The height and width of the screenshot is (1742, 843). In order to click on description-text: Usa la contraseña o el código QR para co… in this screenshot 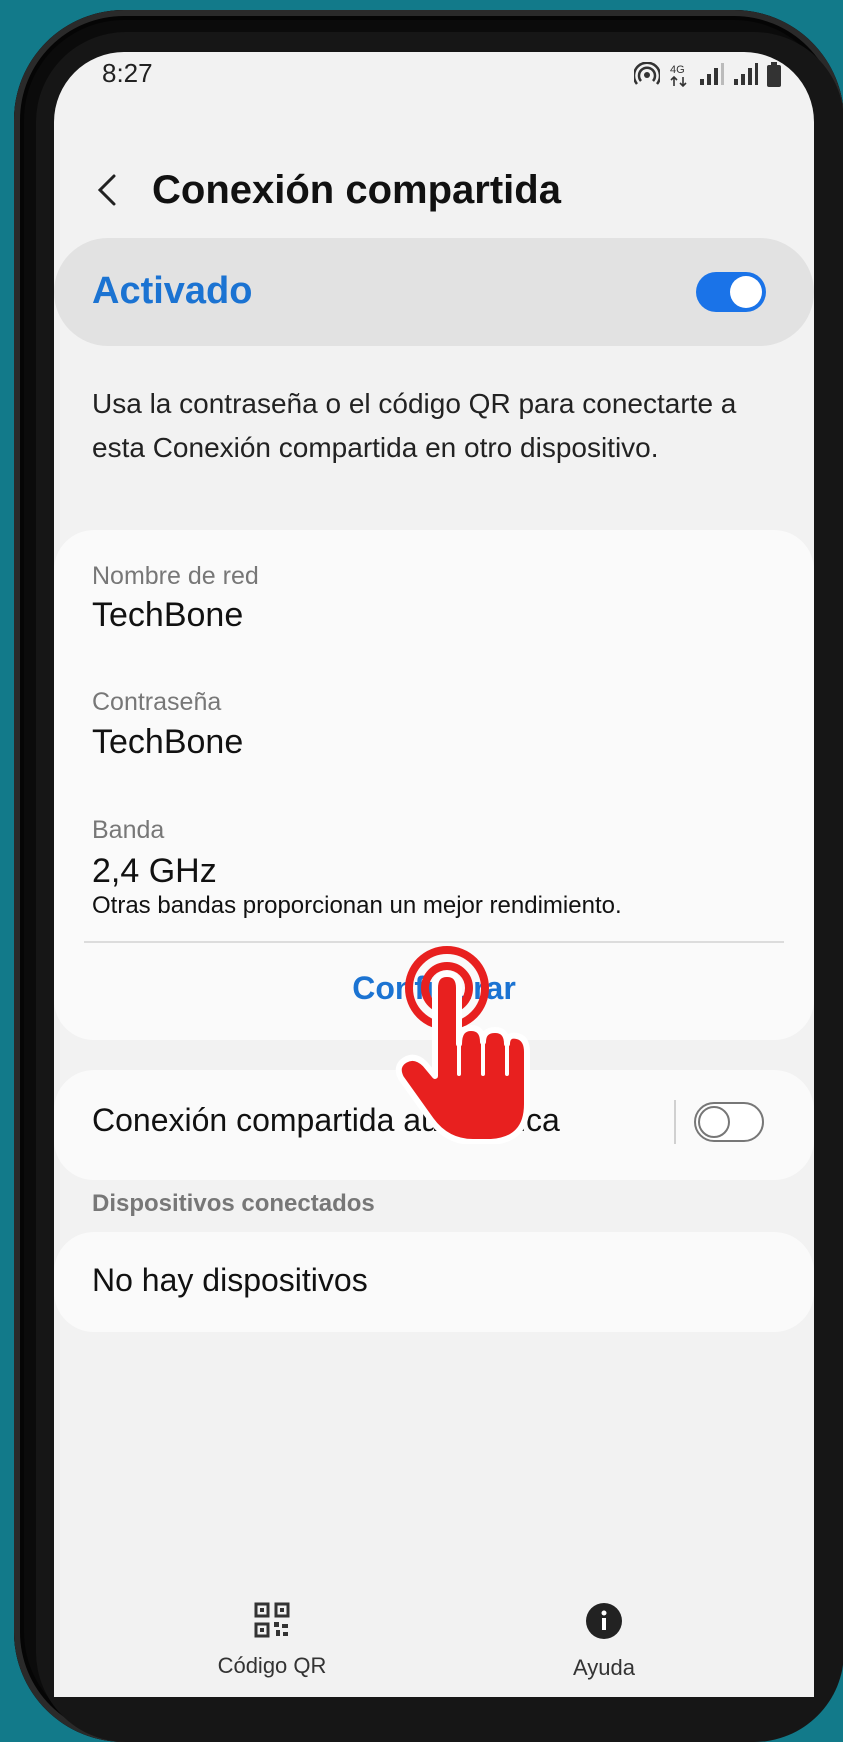, I will do `click(414, 425)`.